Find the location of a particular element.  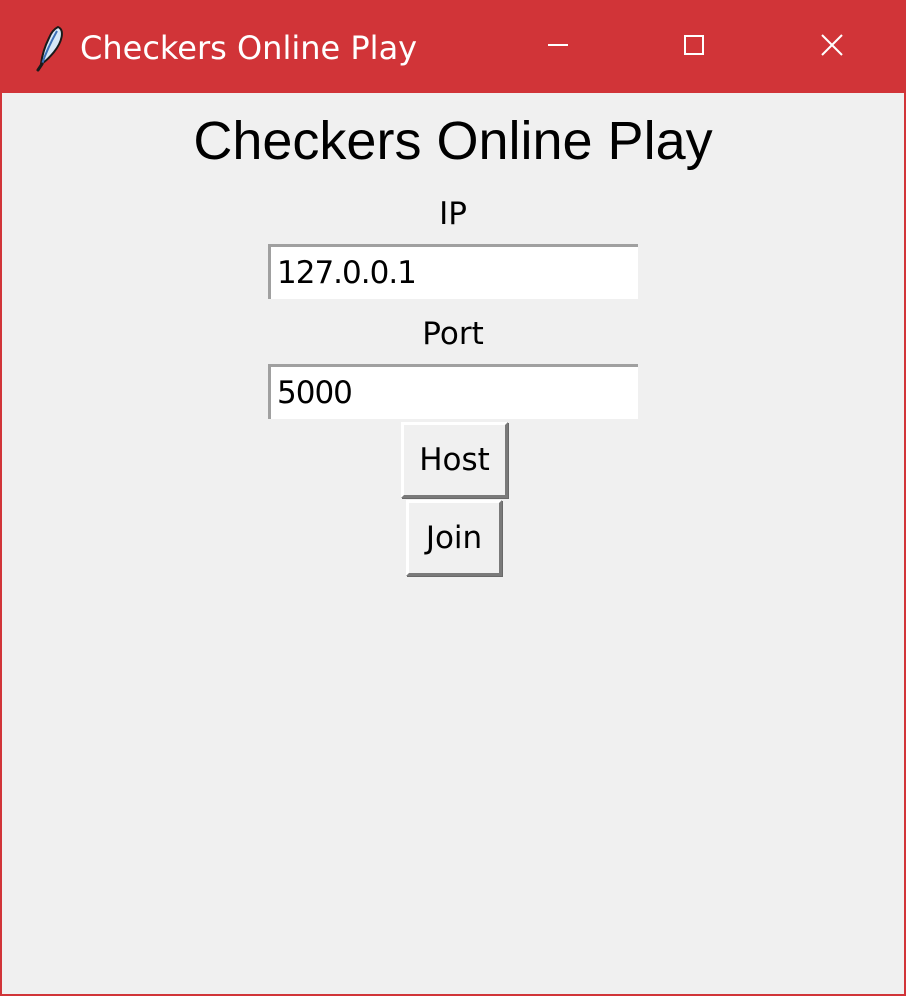

join-button: Join is located at coordinates (454, 538).